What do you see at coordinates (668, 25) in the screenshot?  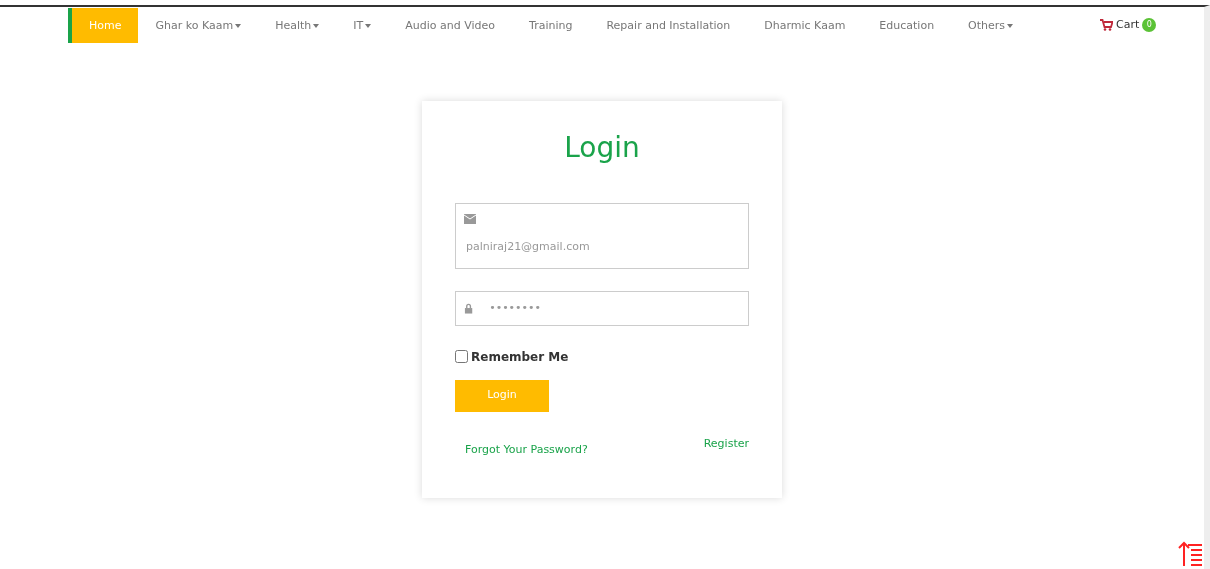 I see `nav-link: Repair and Installation` at bounding box center [668, 25].